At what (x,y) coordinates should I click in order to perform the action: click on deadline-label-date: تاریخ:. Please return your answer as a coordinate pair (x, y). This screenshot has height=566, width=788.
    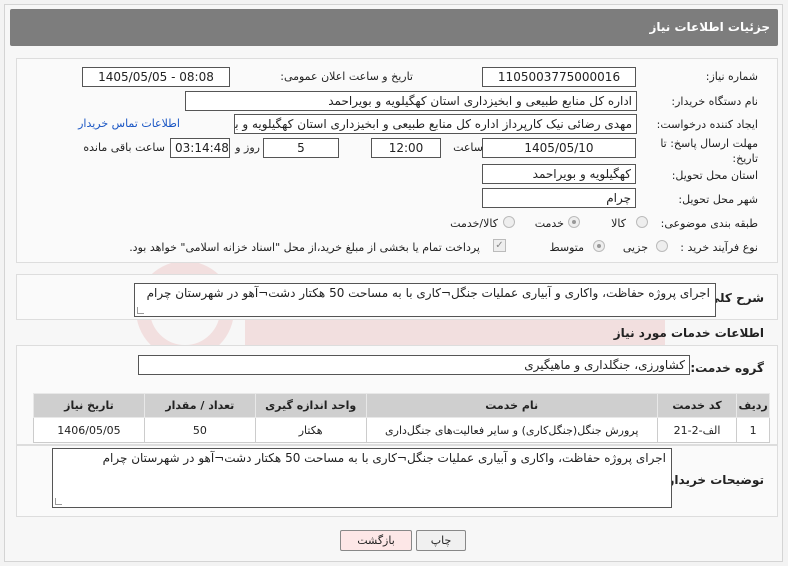
    Looking at the image, I should click on (745, 158).